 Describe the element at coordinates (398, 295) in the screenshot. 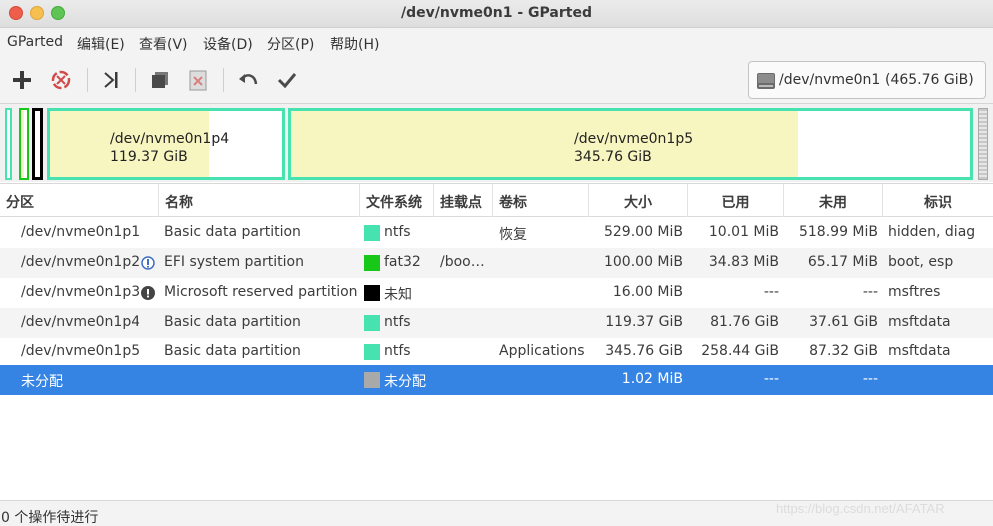

I see `cell-filesystem: 未知` at that location.